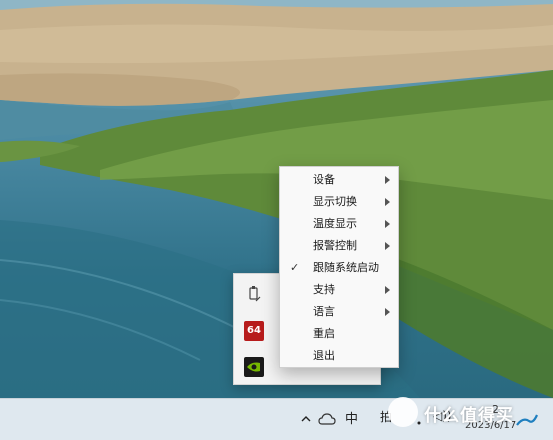  Describe the element at coordinates (327, 418) in the screenshot. I see `cloud-icon` at that location.